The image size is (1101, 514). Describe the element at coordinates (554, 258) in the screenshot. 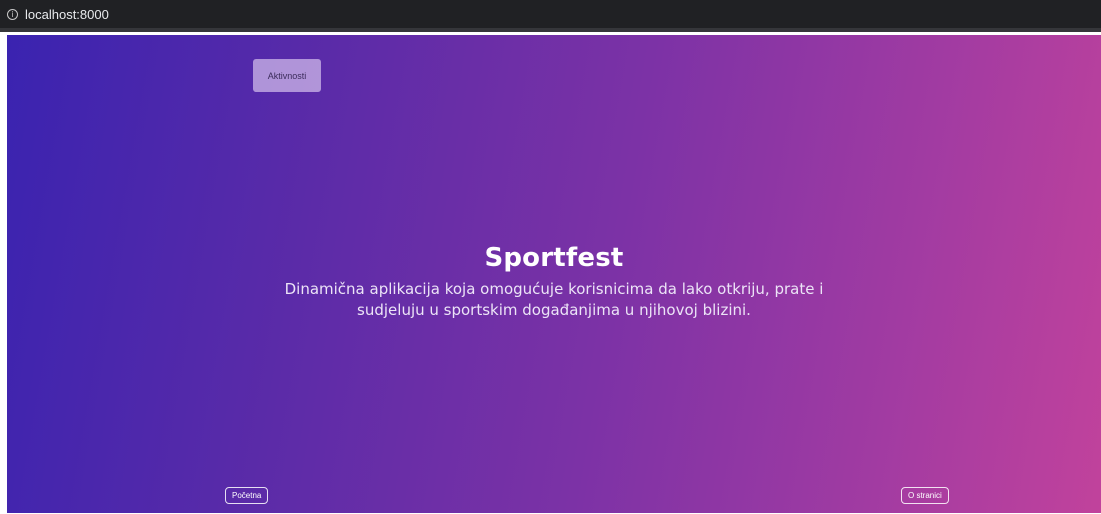

I see `page-title: Sportfest` at that location.